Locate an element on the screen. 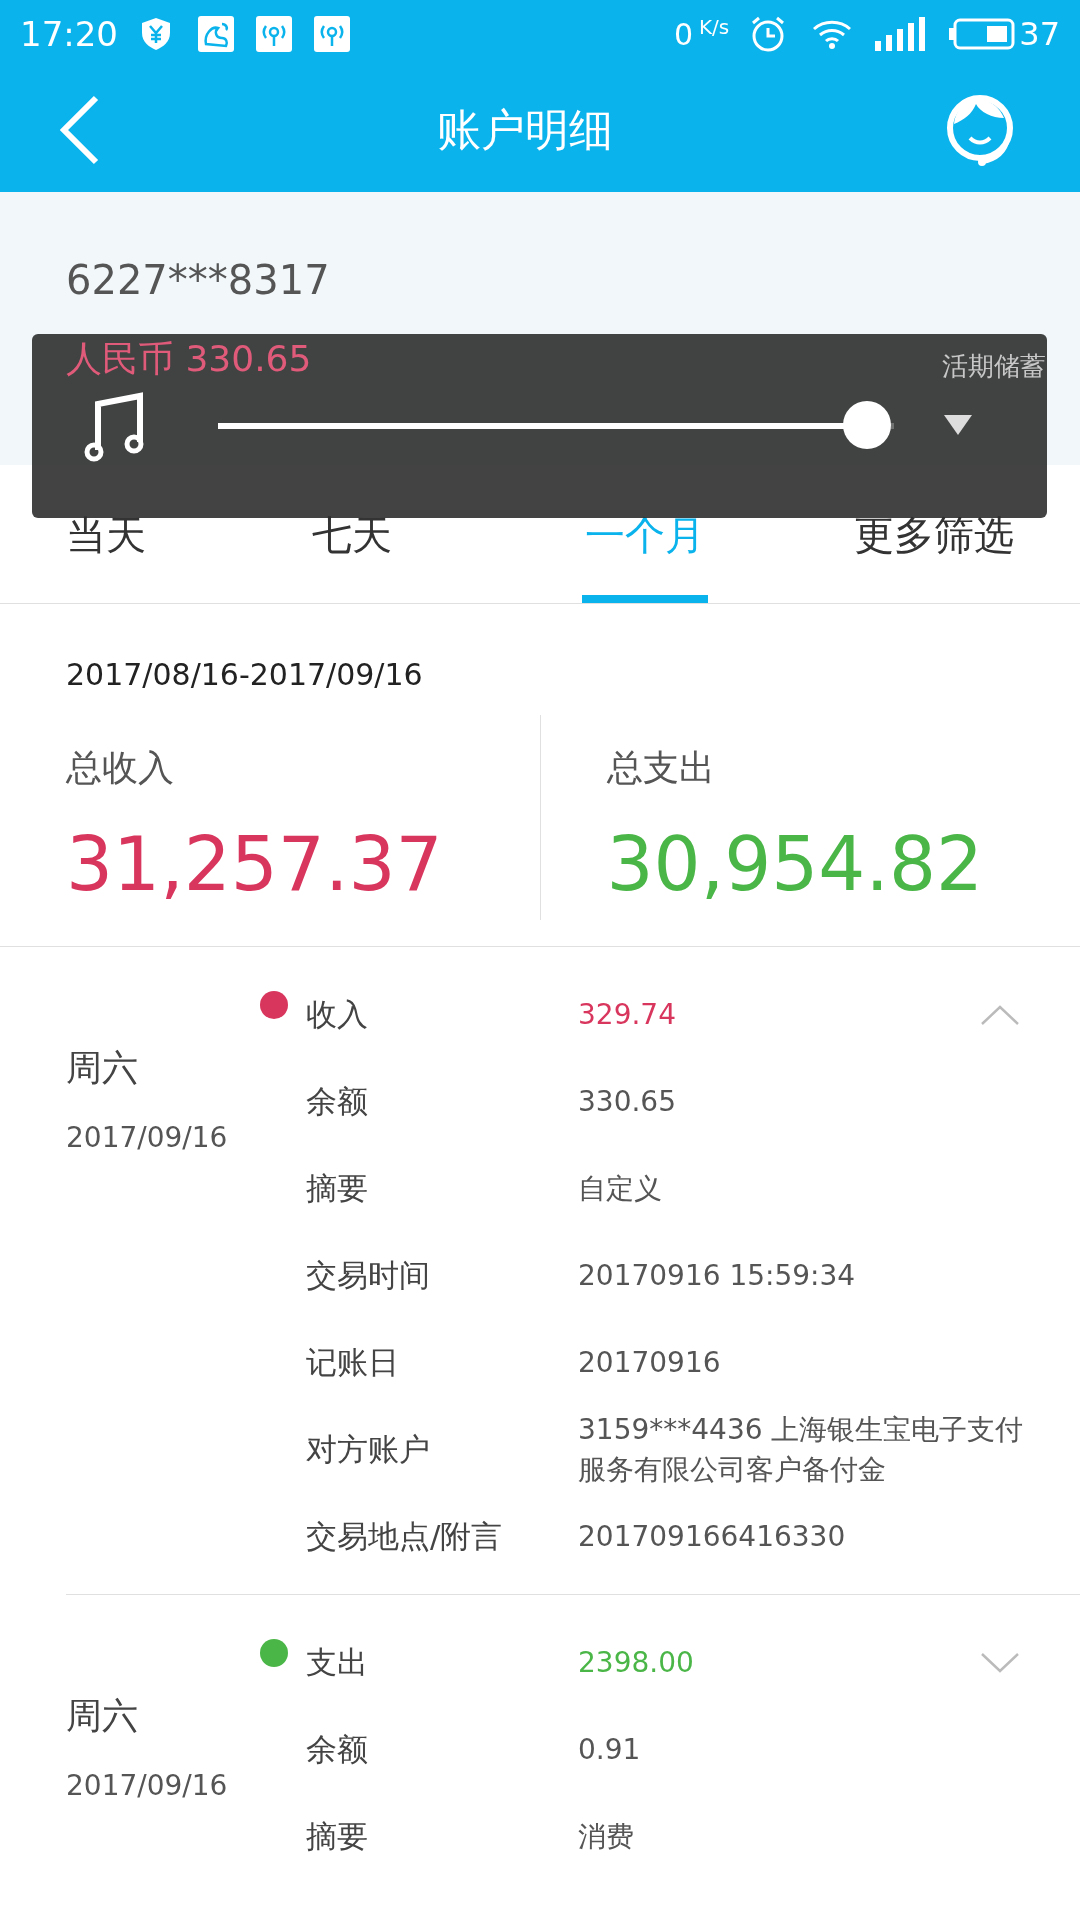 Image resolution: width=1080 pixels, height=1920 pixels. account-number: 6227***8317 is located at coordinates (198, 280).